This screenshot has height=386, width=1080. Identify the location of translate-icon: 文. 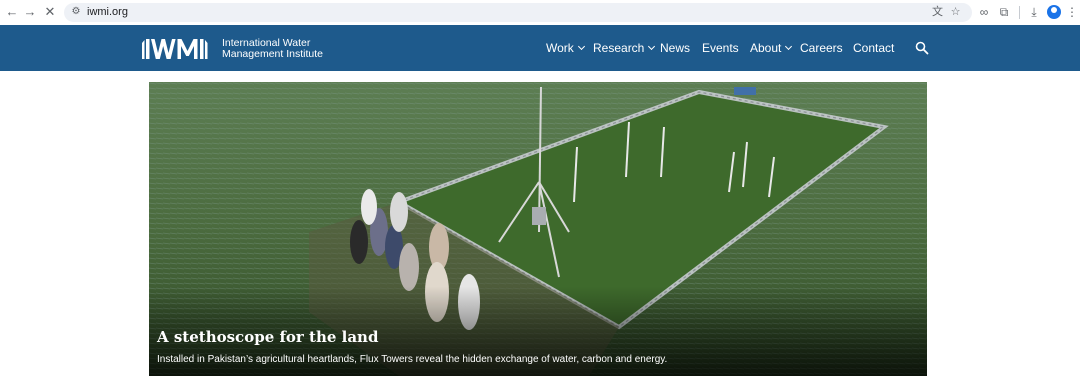
(937, 12).